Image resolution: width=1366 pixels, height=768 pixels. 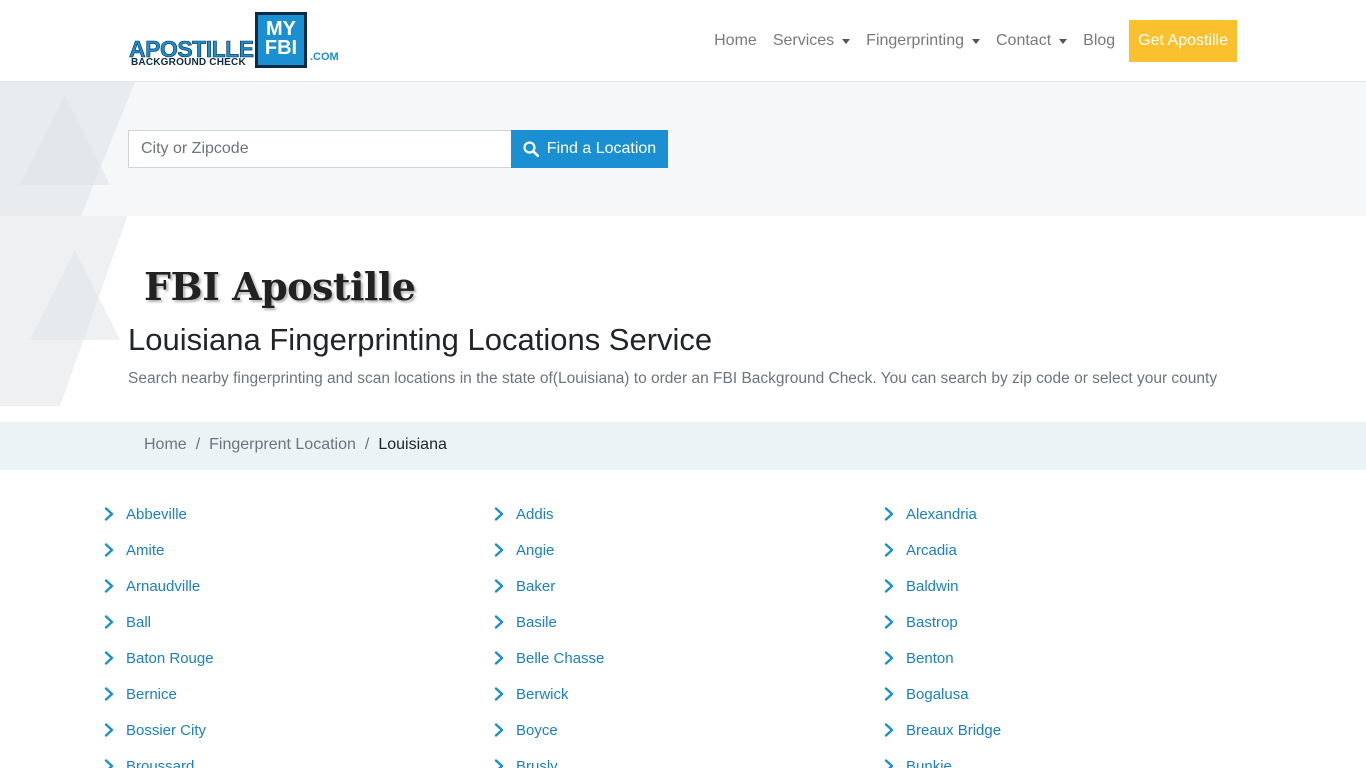 I want to click on brand-title: FBI Apostille, so click(x=280, y=286).